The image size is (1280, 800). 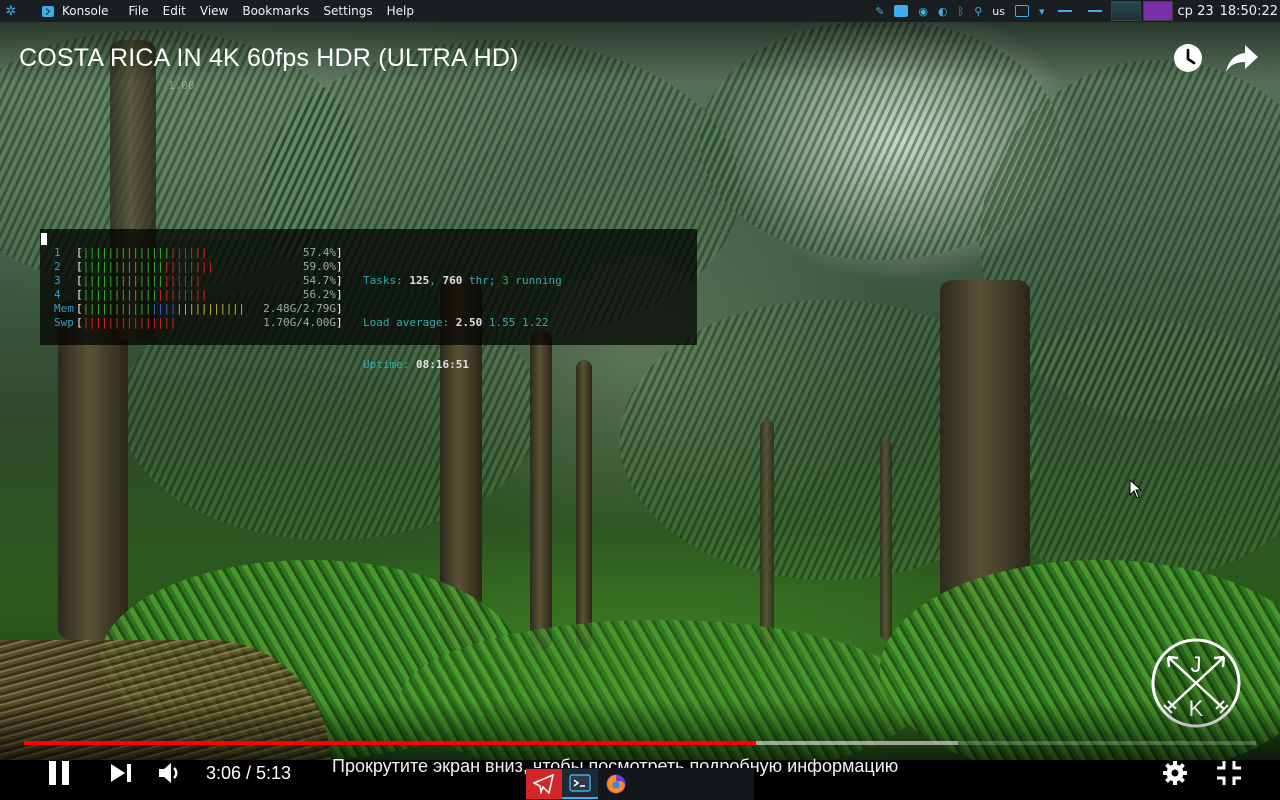 What do you see at coordinates (198, 266) in the screenshot?
I see `cpu-meter: 2 [||||||||||||||||||||| 59.0%]` at bounding box center [198, 266].